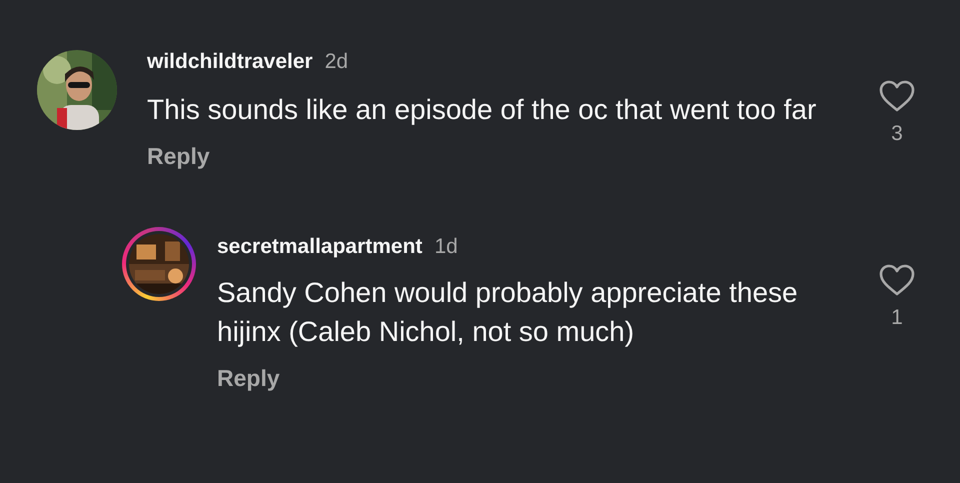 The height and width of the screenshot is (483, 960). What do you see at coordinates (319, 247) in the screenshot?
I see `username: secretmallapartment` at bounding box center [319, 247].